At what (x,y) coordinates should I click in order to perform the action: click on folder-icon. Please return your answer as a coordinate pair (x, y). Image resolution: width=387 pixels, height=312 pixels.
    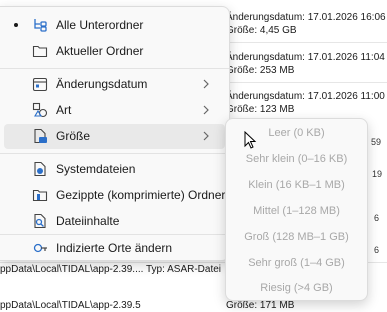
    Looking at the image, I should click on (40, 51).